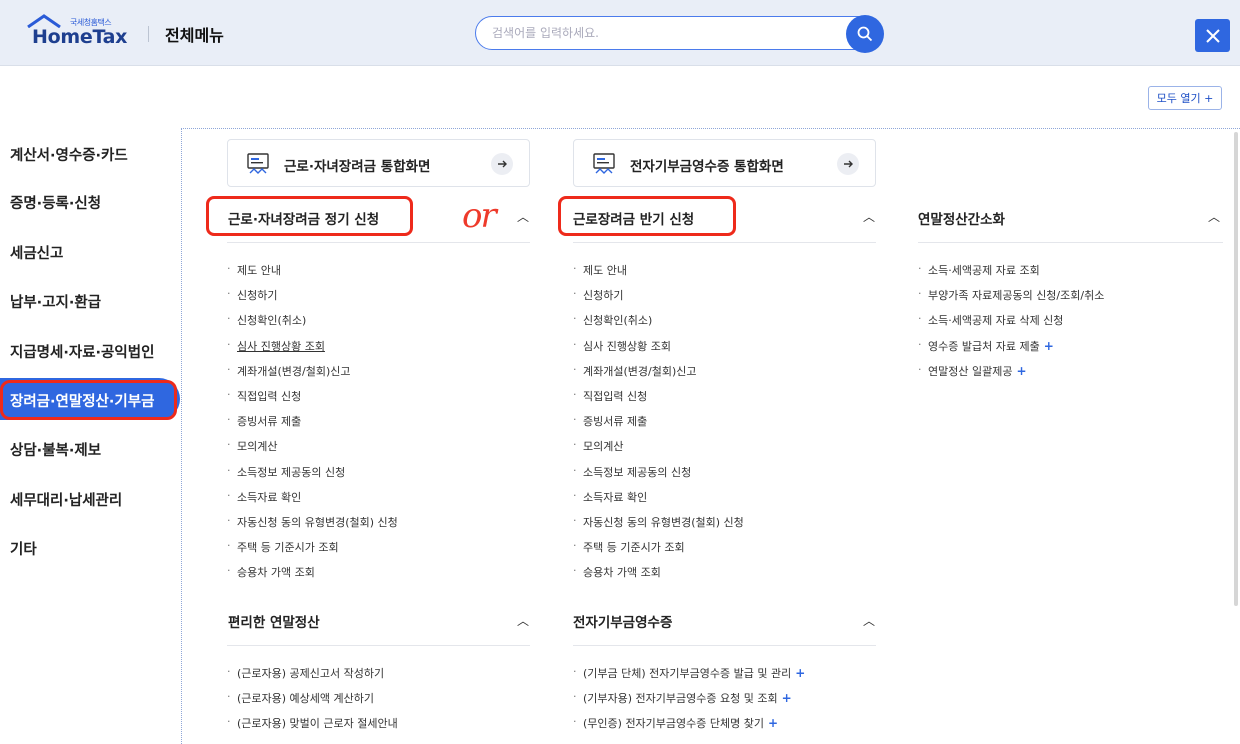  I want to click on search-box, so click(679, 34).